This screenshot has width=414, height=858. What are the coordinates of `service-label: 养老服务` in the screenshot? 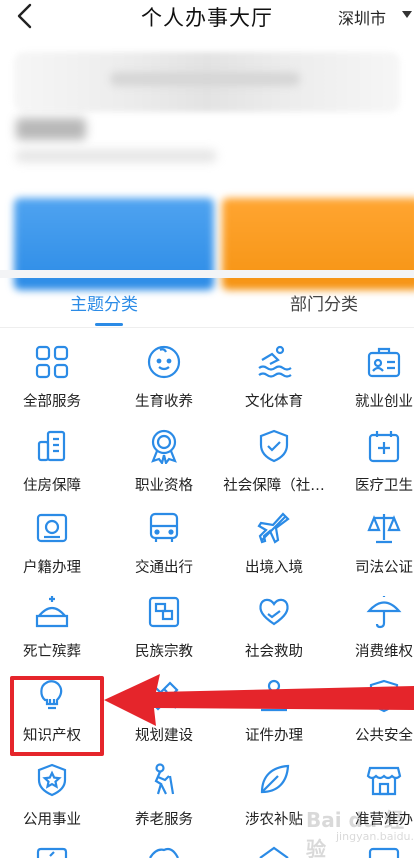 It's located at (164, 820).